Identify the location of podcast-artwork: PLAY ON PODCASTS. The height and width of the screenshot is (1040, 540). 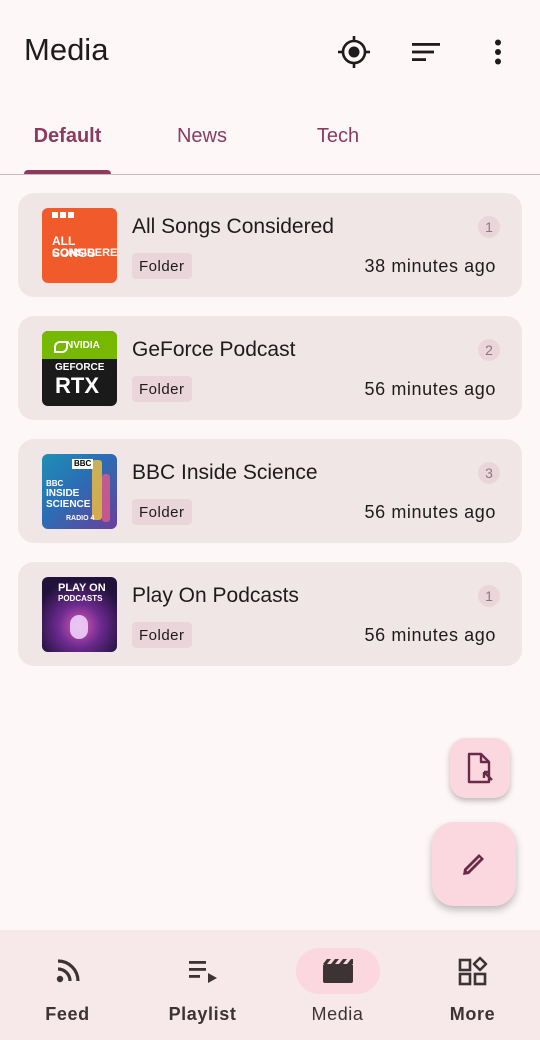
(79, 614).